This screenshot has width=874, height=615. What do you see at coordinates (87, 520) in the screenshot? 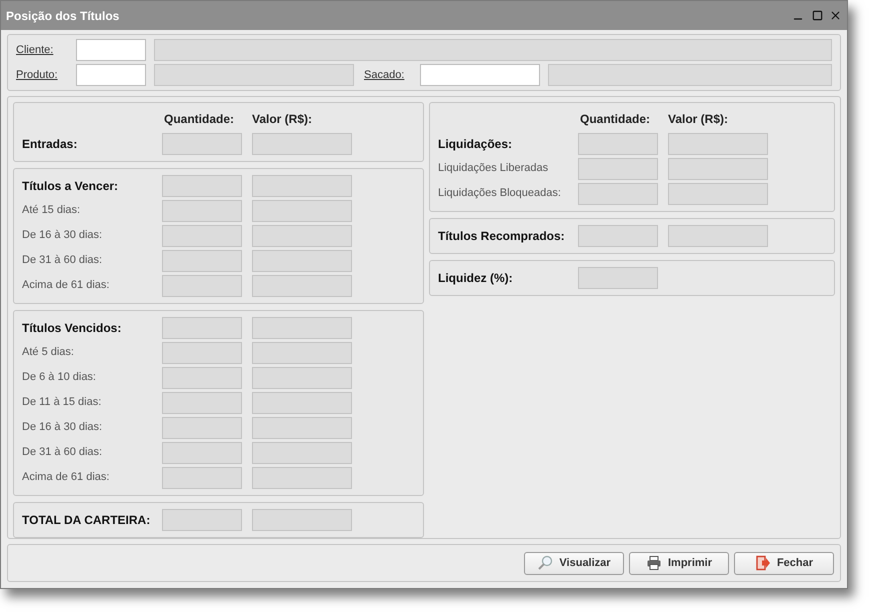
I see `row-label: TOTAL DA CARTEIRA:` at bounding box center [87, 520].